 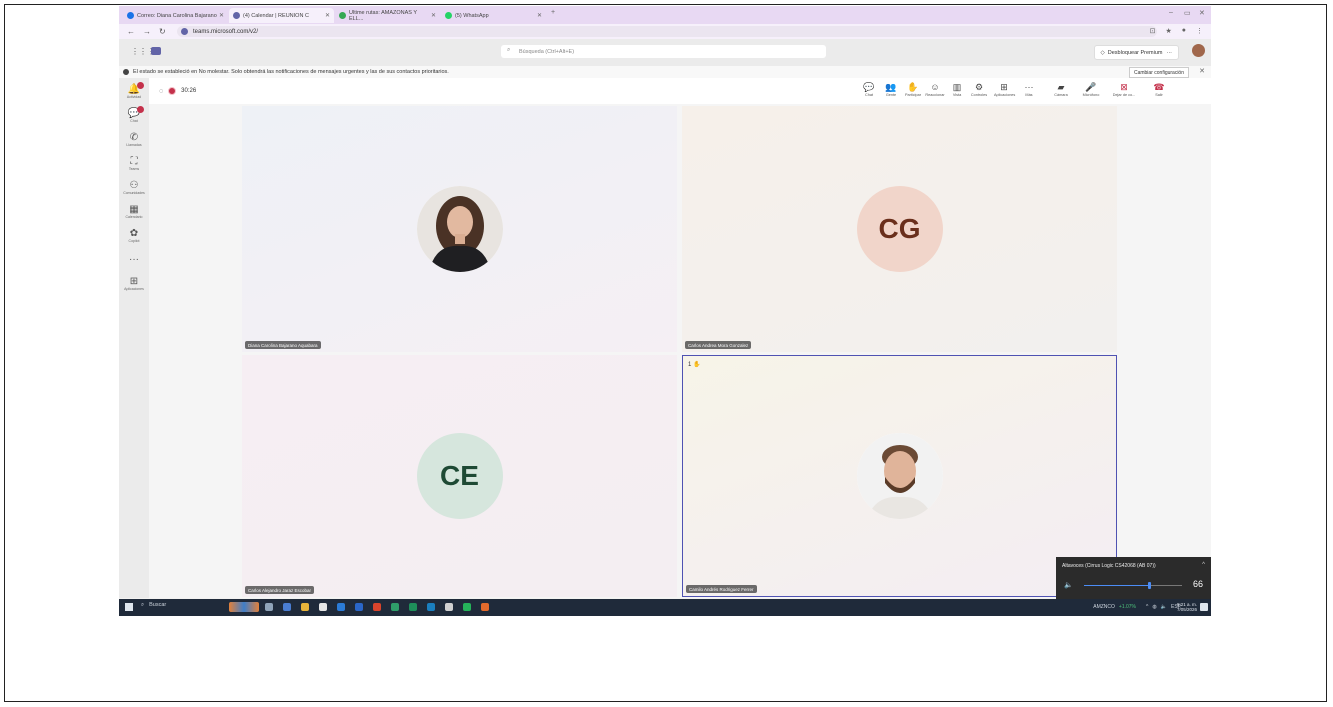 What do you see at coordinates (1109, 566) in the screenshot?
I see `audio-device-name: Altavoces (Cirrus Logic CS42068 (AB 07))` at bounding box center [1109, 566].